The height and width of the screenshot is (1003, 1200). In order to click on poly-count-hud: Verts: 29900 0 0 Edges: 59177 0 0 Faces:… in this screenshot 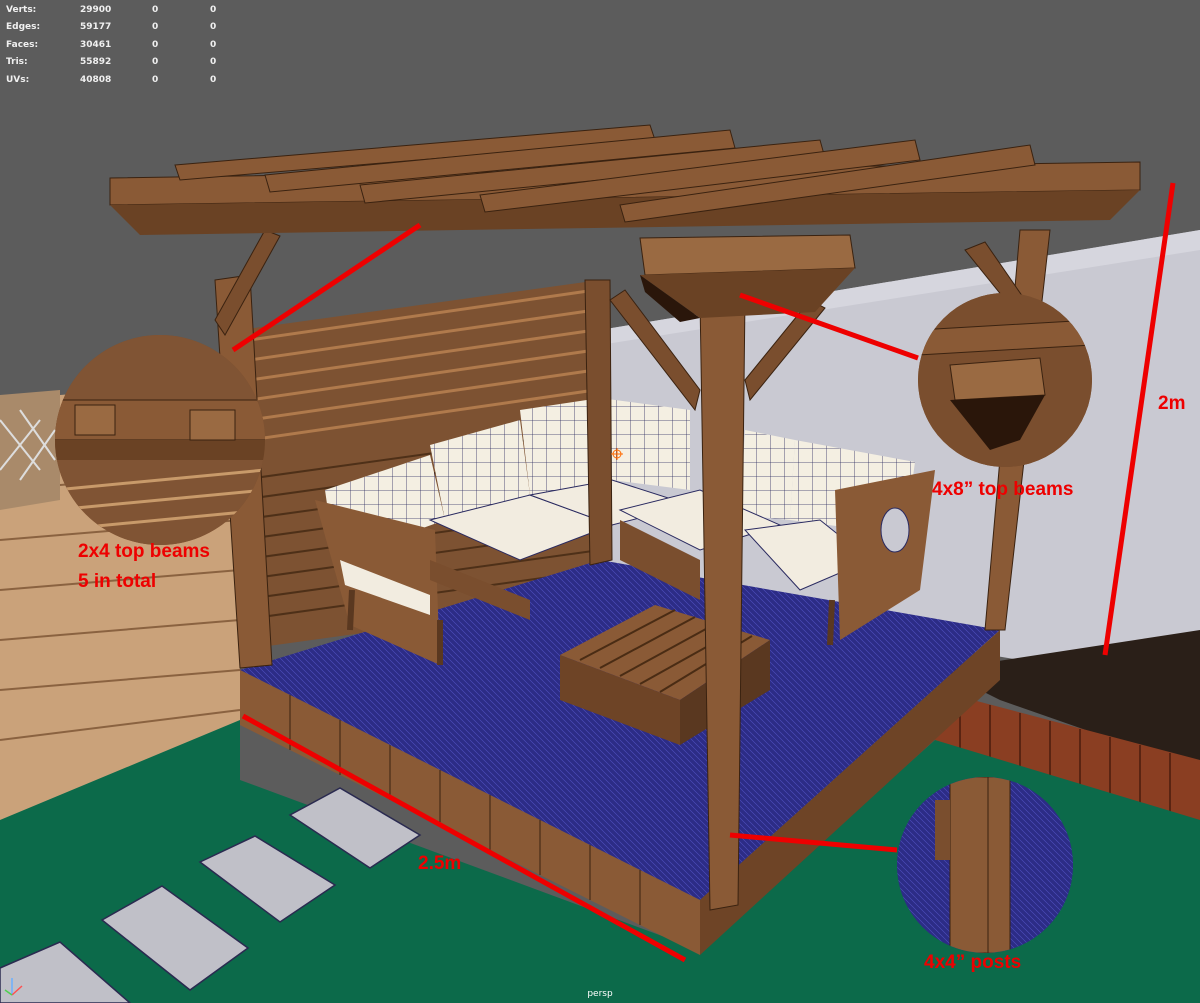, I will do `click(118, 45)`.